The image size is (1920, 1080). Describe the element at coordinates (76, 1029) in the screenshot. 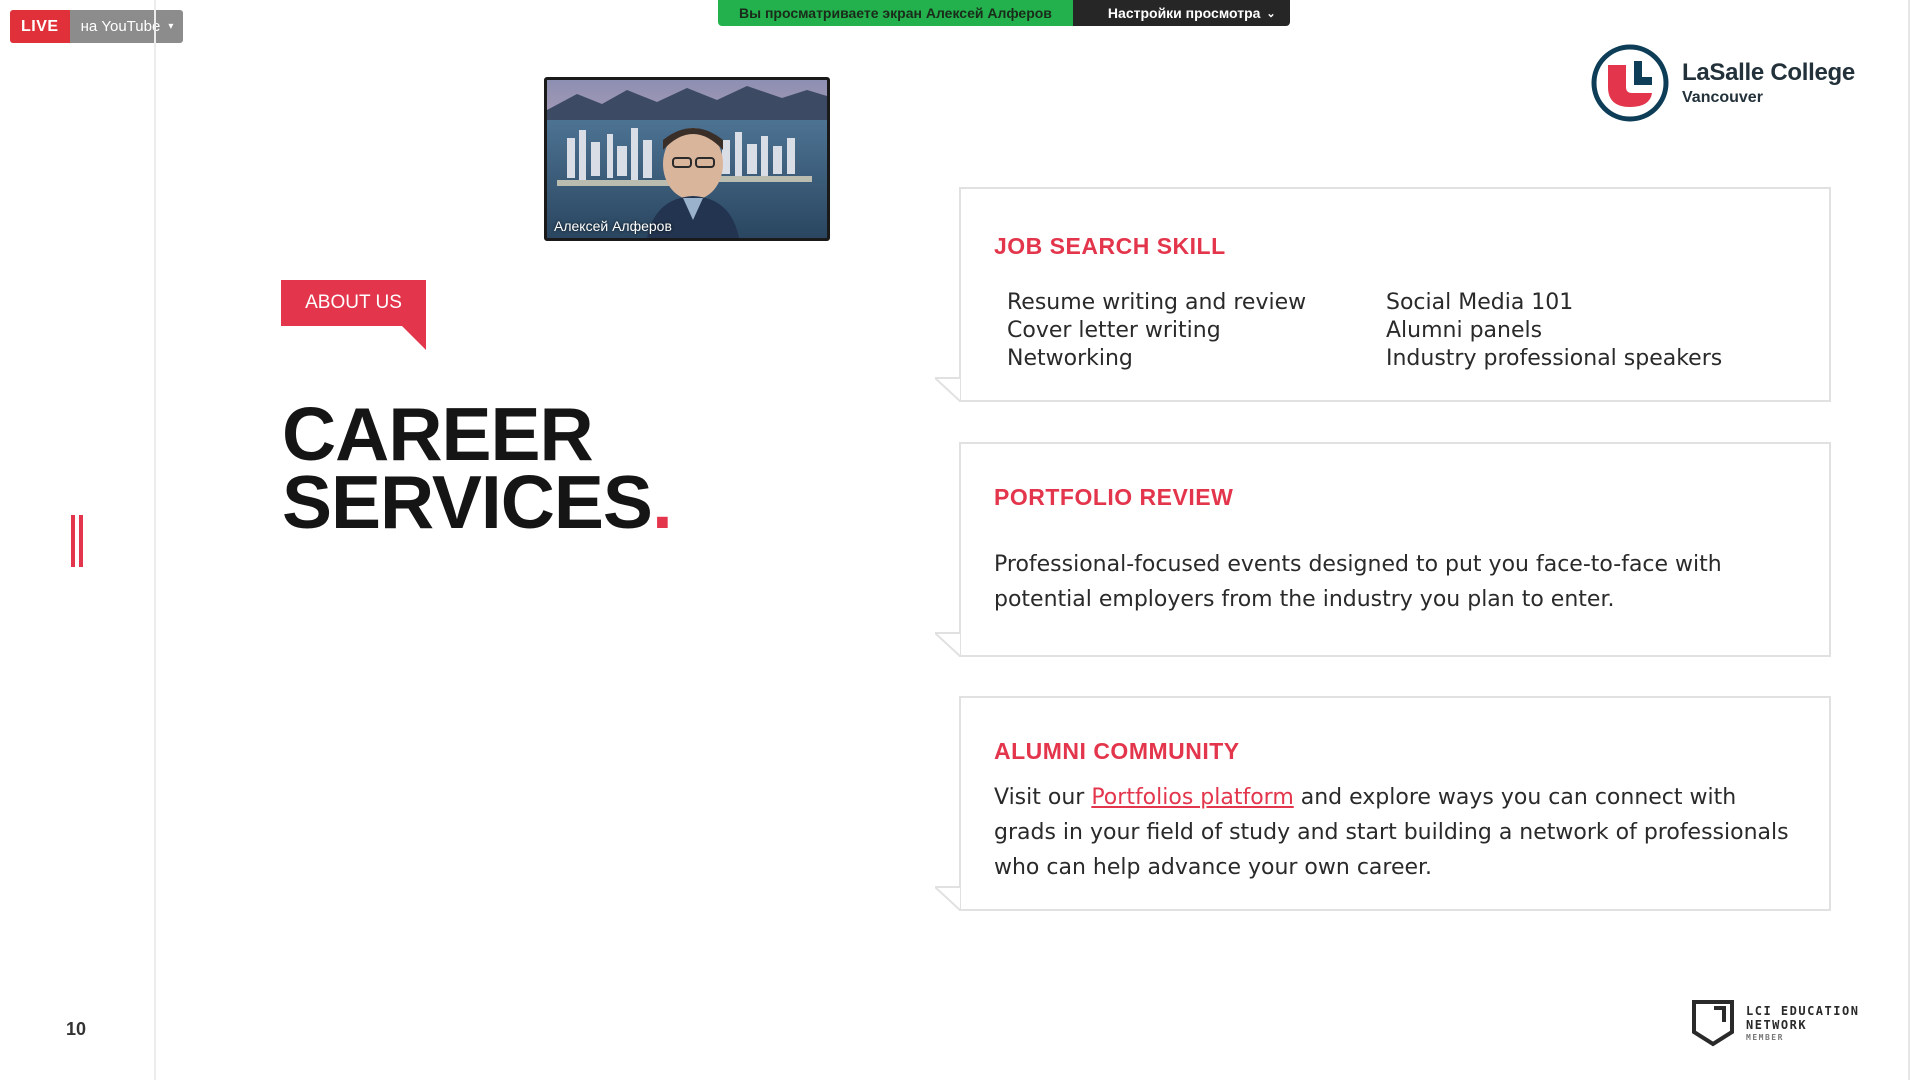

I see `slide-page-number: 10` at that location.